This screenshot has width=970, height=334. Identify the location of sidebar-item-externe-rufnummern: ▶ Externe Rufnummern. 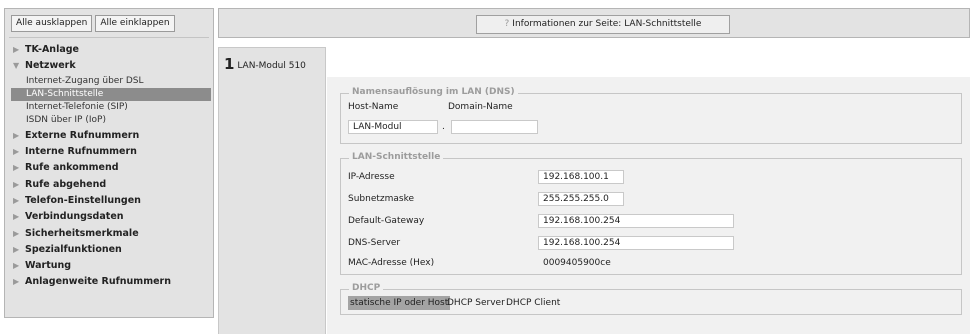
(109, 136).